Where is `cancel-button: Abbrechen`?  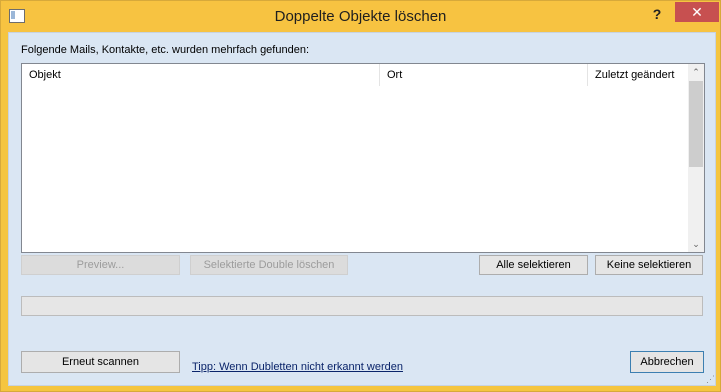 cancel-button: Abbrechen is located at coordinates (667, 362).